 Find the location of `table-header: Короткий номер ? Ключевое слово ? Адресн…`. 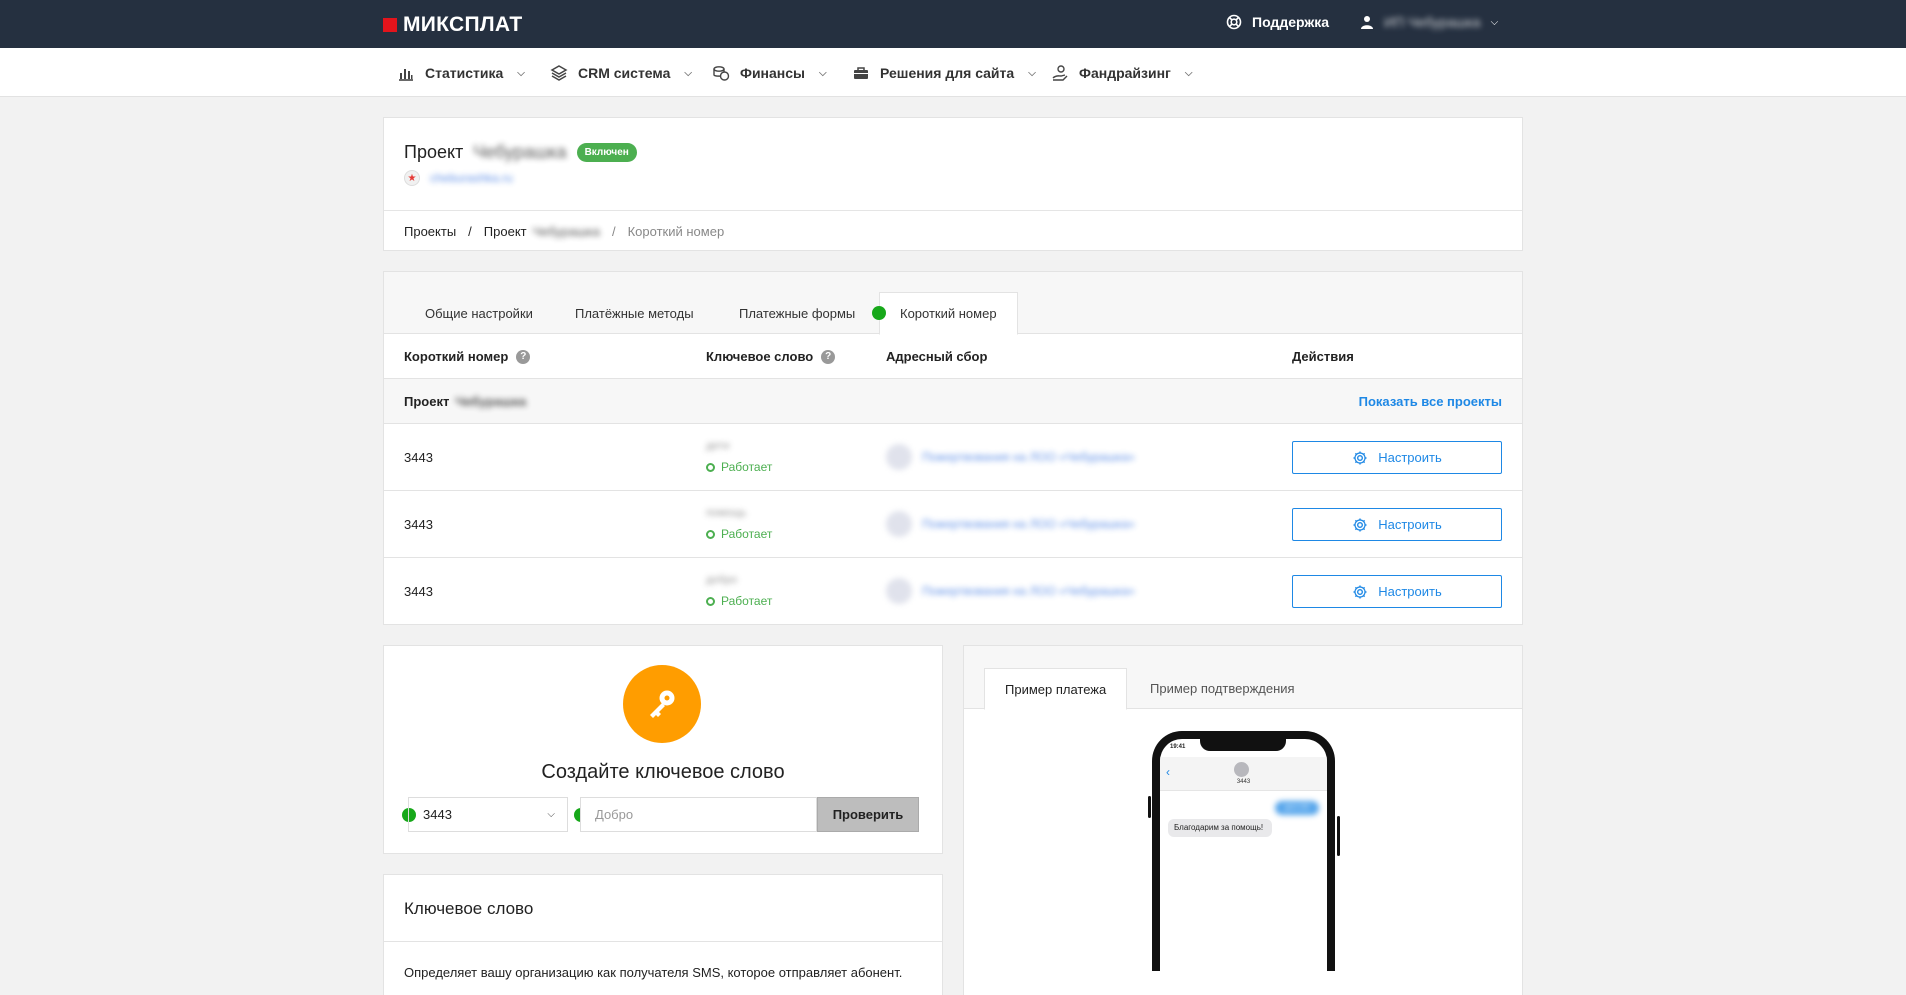

table-header: Короткий номер ? Ключевое слово ? Адресн… is located at coordinates (953, 356).